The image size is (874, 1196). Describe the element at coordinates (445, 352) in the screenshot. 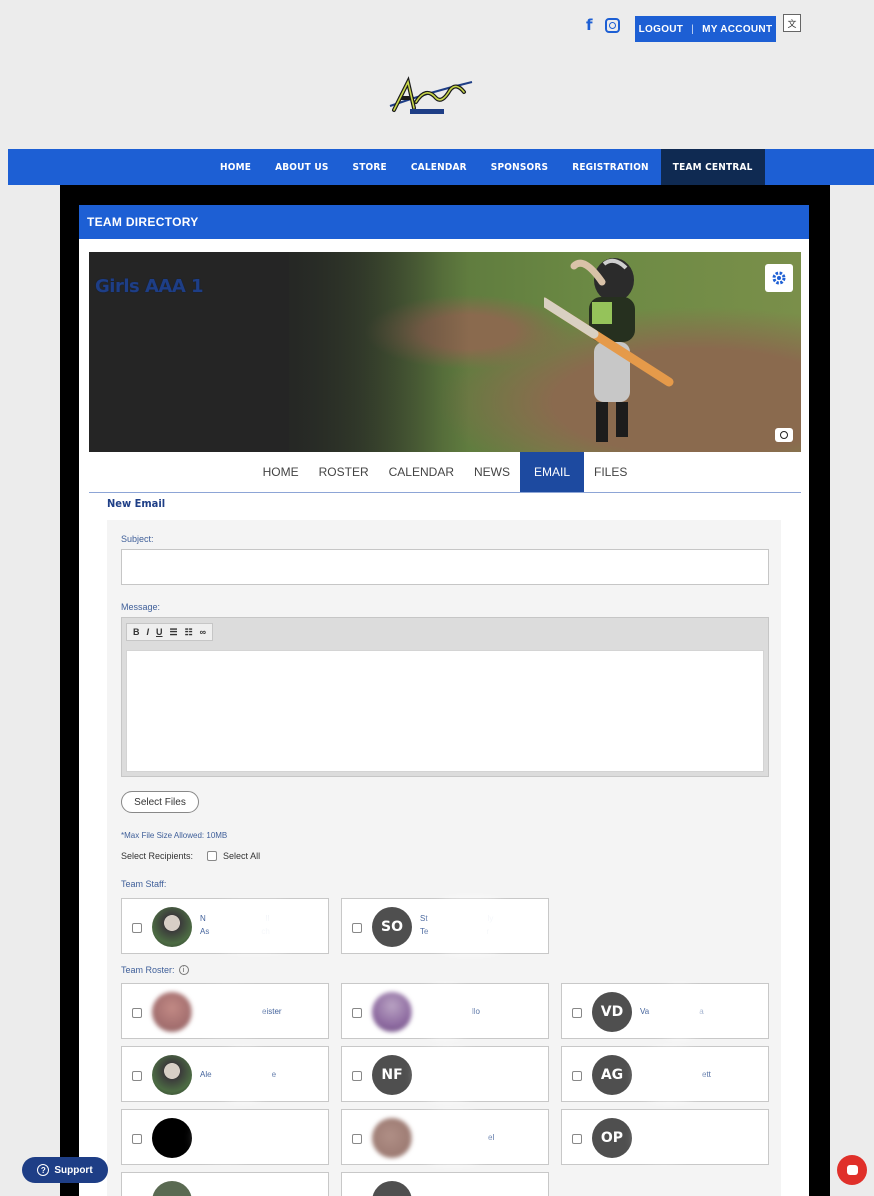

I see `team-banner: Girls AAA 1` at that location.